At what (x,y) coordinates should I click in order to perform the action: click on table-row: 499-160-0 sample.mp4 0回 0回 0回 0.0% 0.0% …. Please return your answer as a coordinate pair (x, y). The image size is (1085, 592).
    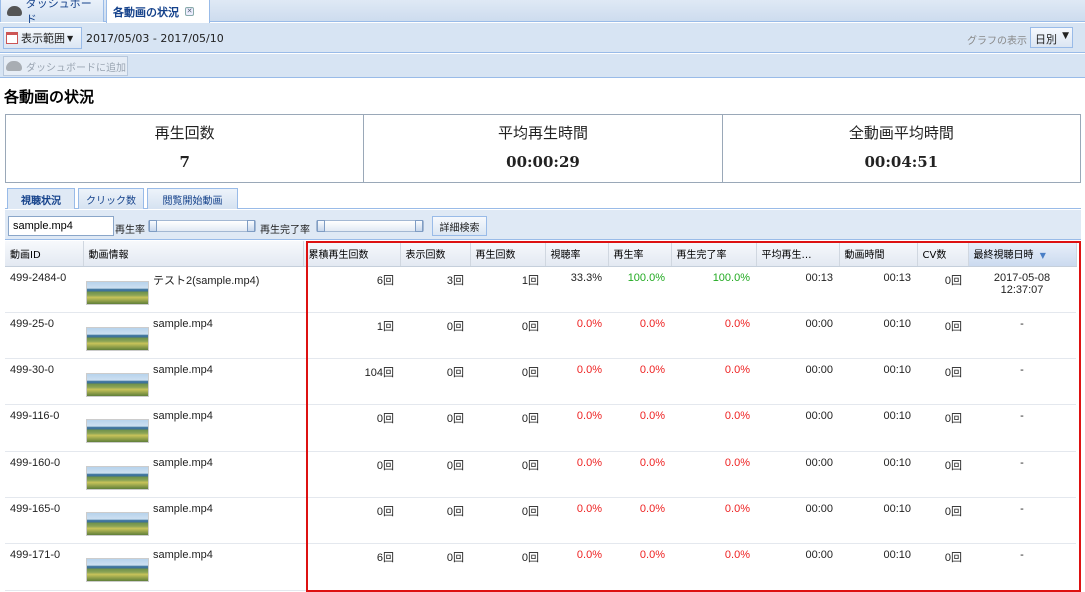
    Looking at the image, I should click on (540, 474).